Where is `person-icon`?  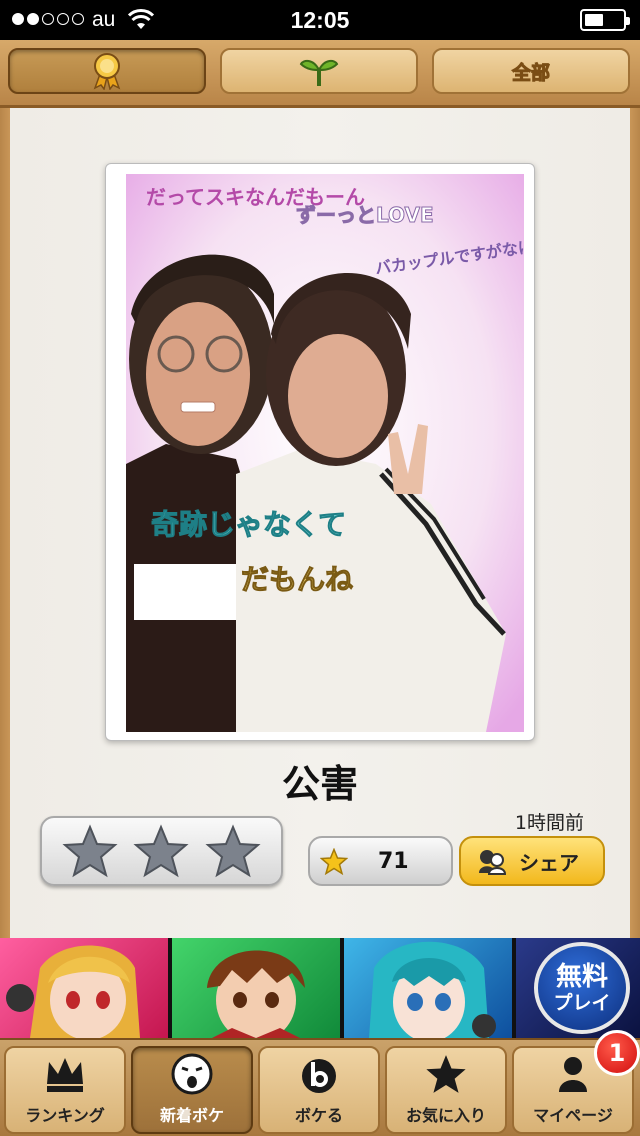 person-icon is located at coordinates (573, 1074).